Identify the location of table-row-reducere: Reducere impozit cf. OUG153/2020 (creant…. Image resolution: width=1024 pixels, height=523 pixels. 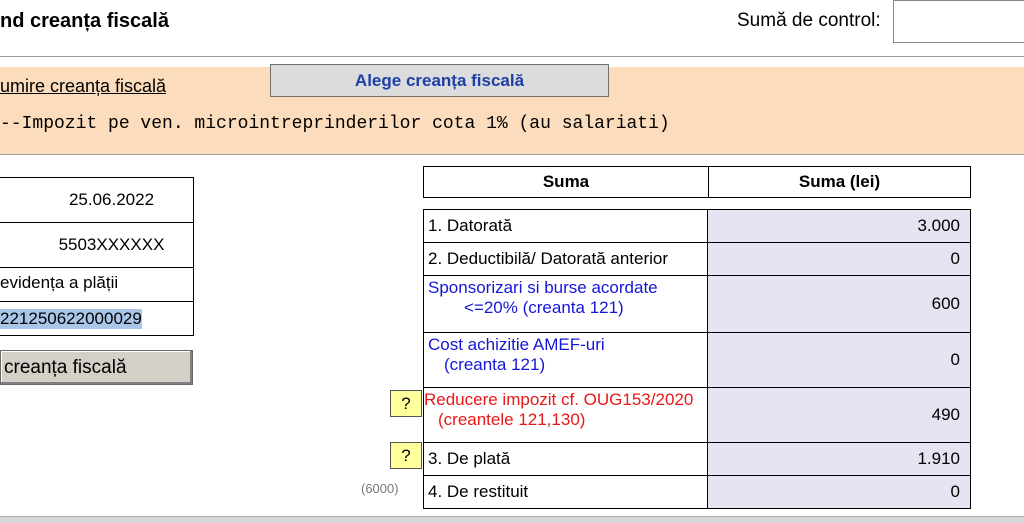
(697, 415).